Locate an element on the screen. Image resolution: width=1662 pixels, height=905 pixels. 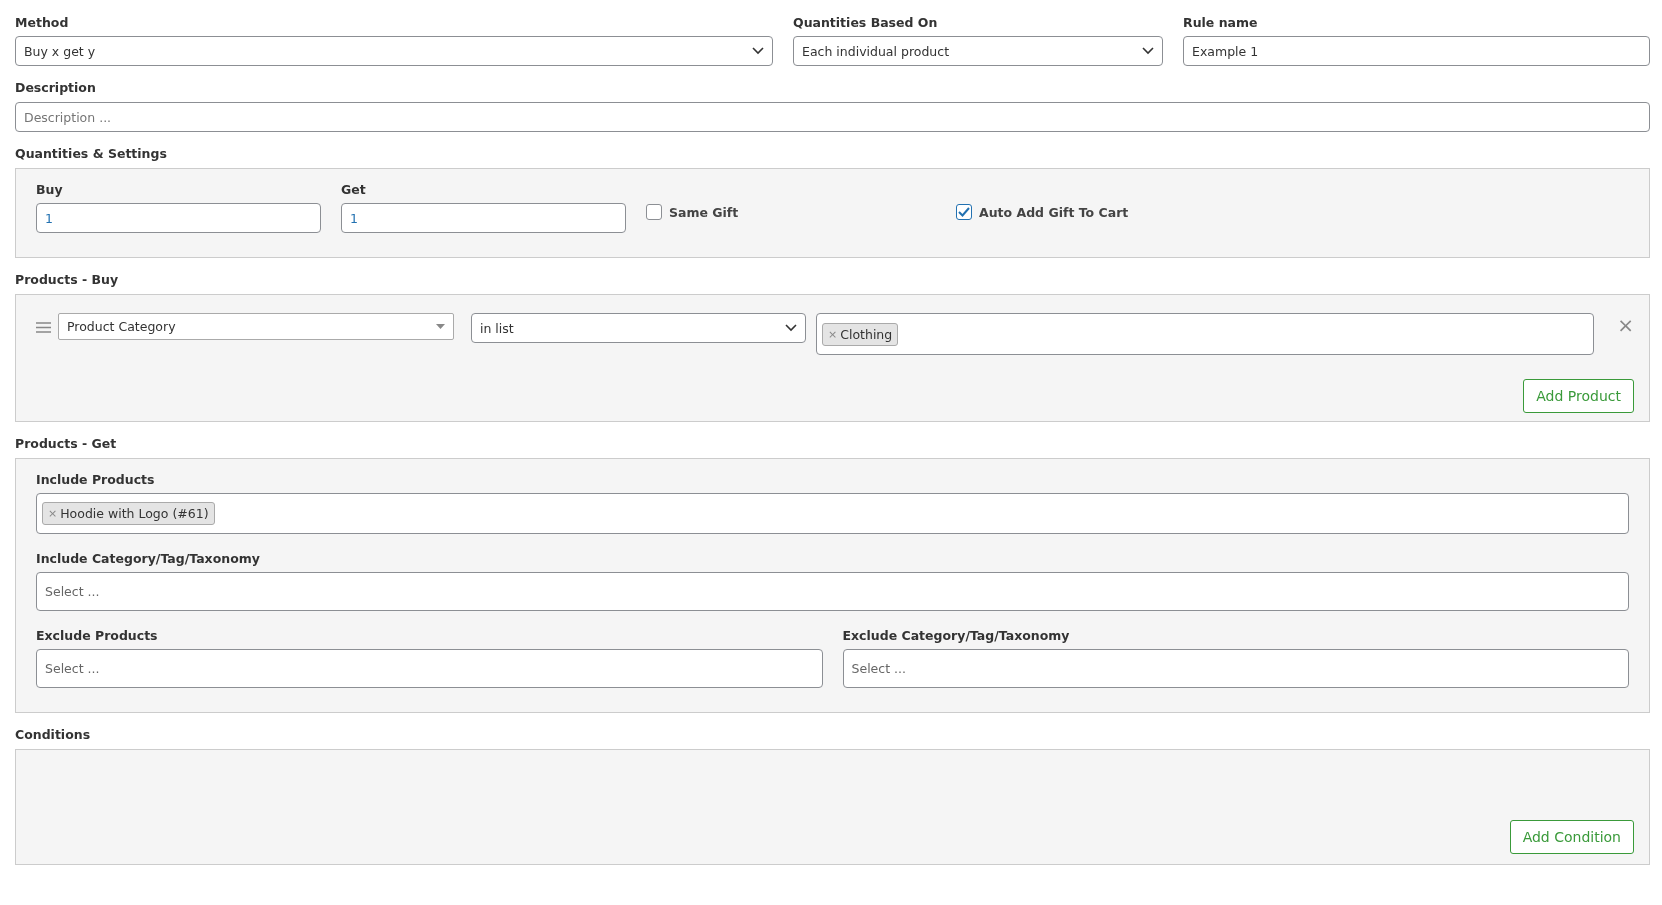
field-label: Quantities Based On is located at coordinates (866, 22).